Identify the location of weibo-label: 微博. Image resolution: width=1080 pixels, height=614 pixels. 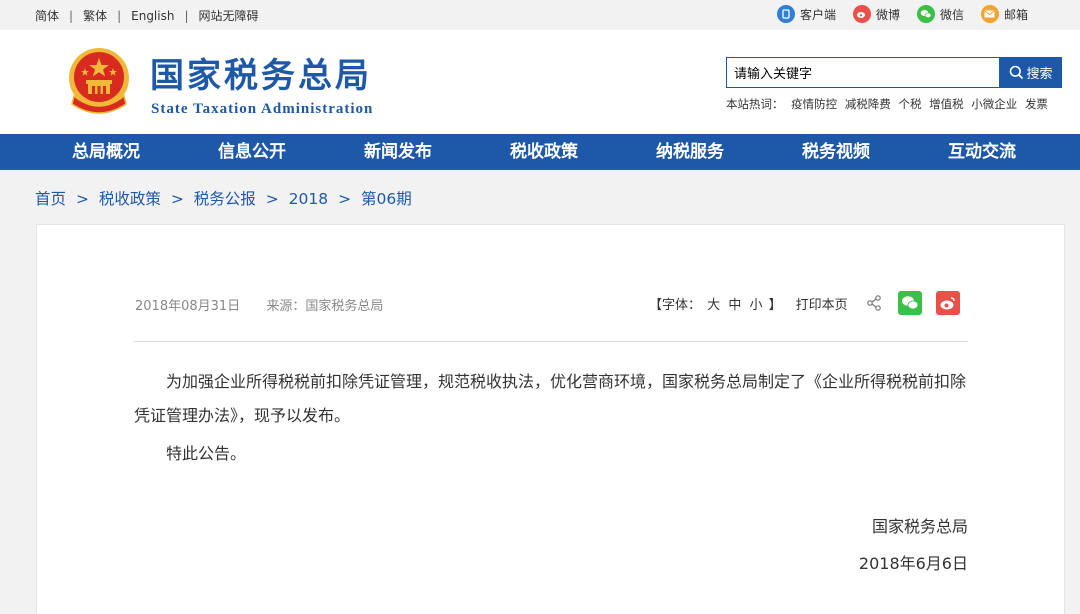
(887, 14).